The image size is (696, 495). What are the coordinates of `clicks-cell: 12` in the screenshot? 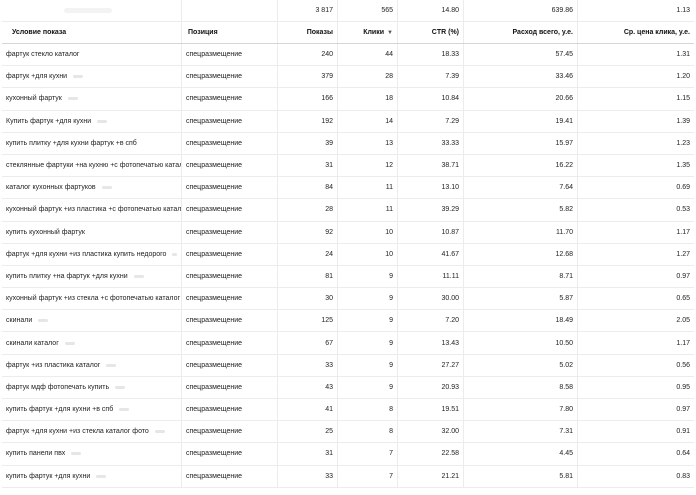 It's located at (368, 165).